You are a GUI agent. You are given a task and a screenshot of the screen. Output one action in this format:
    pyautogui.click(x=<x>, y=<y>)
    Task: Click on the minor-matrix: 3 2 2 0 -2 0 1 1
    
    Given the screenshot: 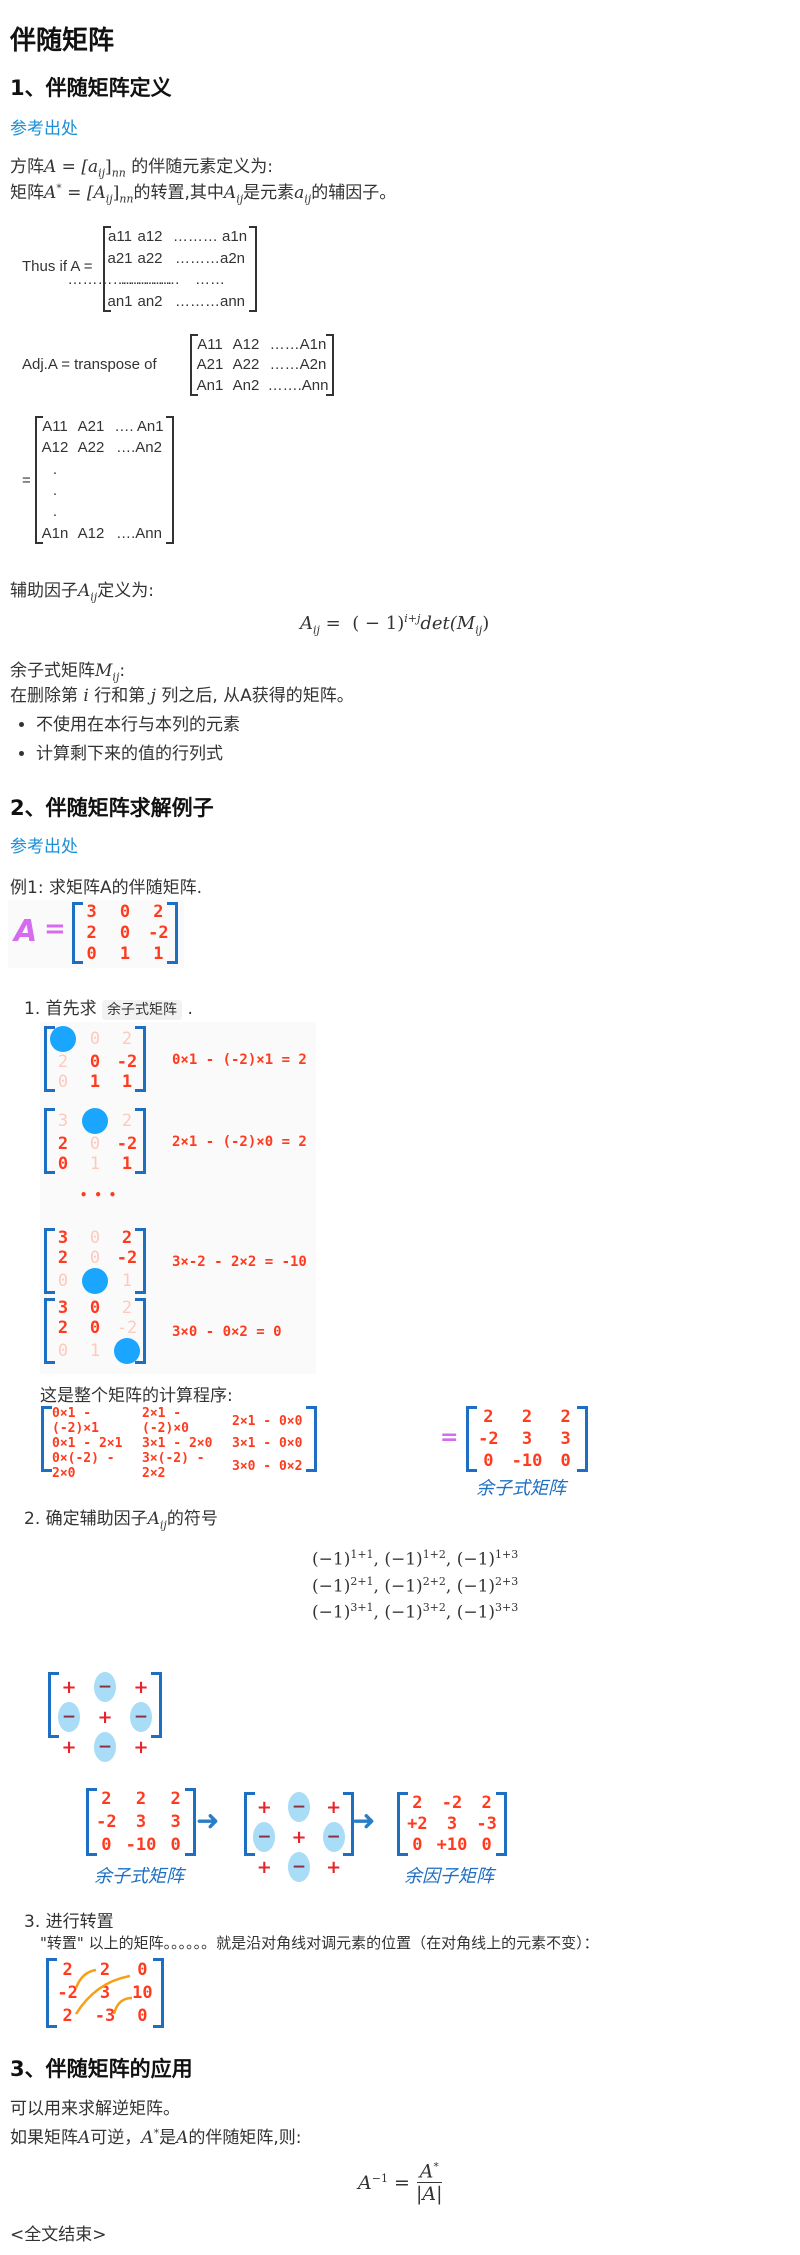 What is the action you would take?
    pyautogui.click(x=95, y=1141)
    